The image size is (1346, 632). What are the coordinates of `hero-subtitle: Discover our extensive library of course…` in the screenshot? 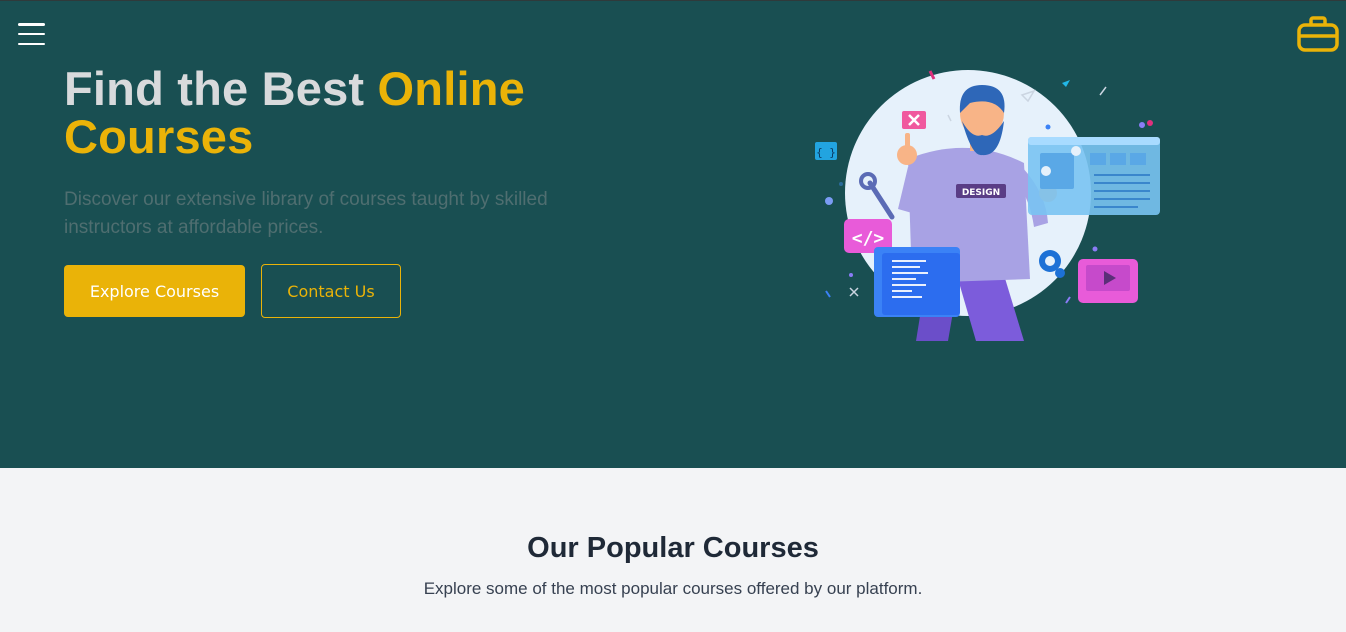 It's located at (306, 213).